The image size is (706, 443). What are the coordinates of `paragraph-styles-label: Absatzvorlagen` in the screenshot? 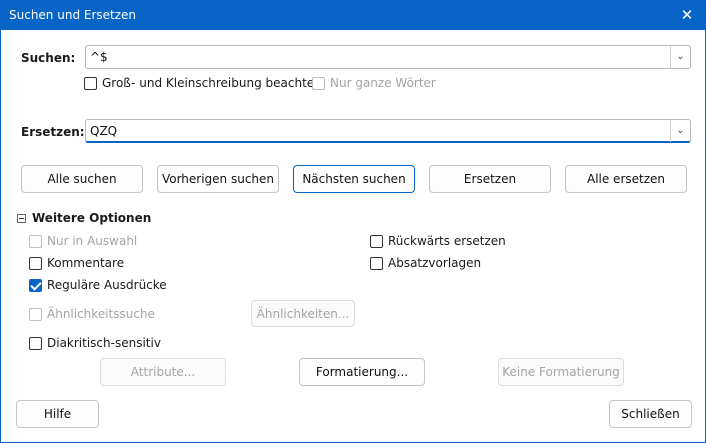 It's located at (435, 263).